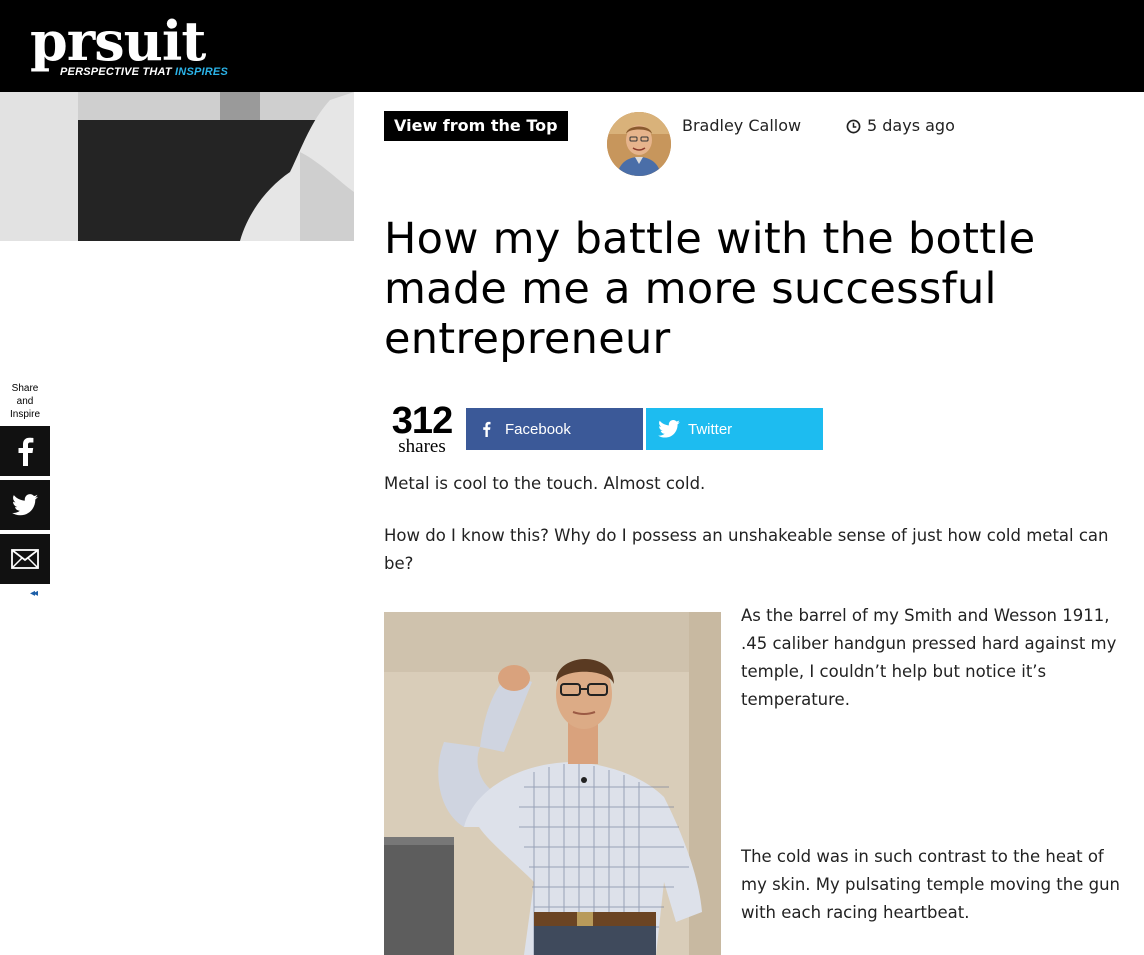 The image size is (1144, 955). I want to click on sidebar-facebook-button, so click(25, 451).